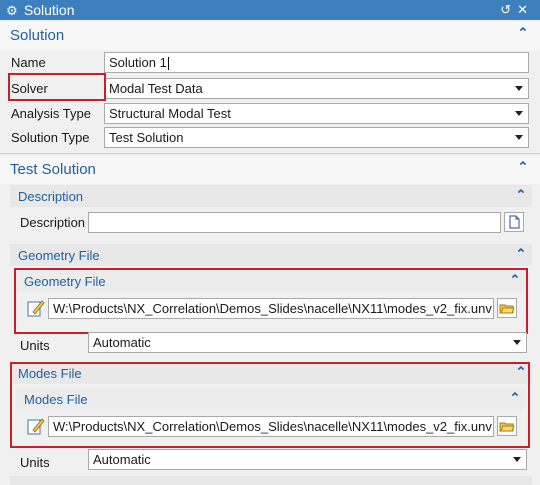 This screenshot has height=485, width=540. What do you see at coordinates (56, 399) in the screenshot?
I see `modes-sub-title: Modes File` at bounding box center [56, 399].